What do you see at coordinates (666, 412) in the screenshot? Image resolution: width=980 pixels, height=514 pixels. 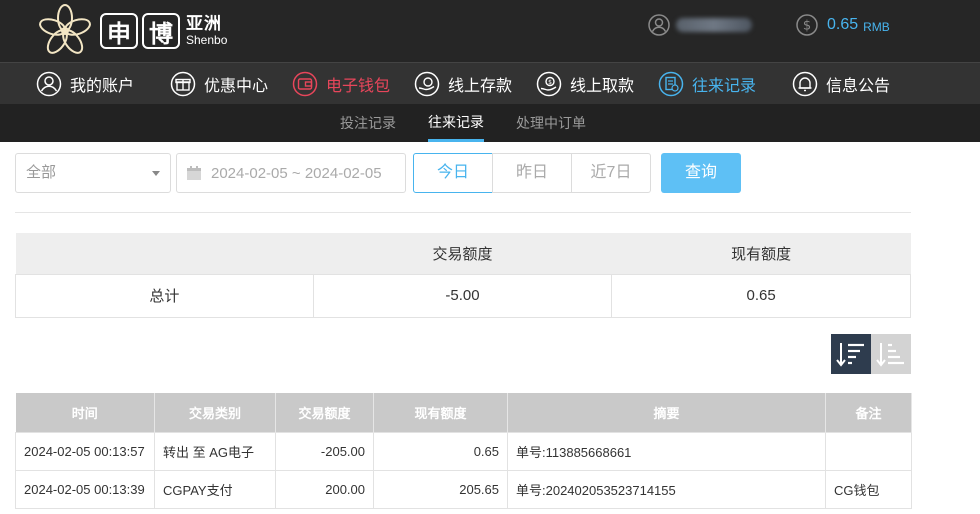 I see `header-summary: 摘要` at bounding box center [666, 412].